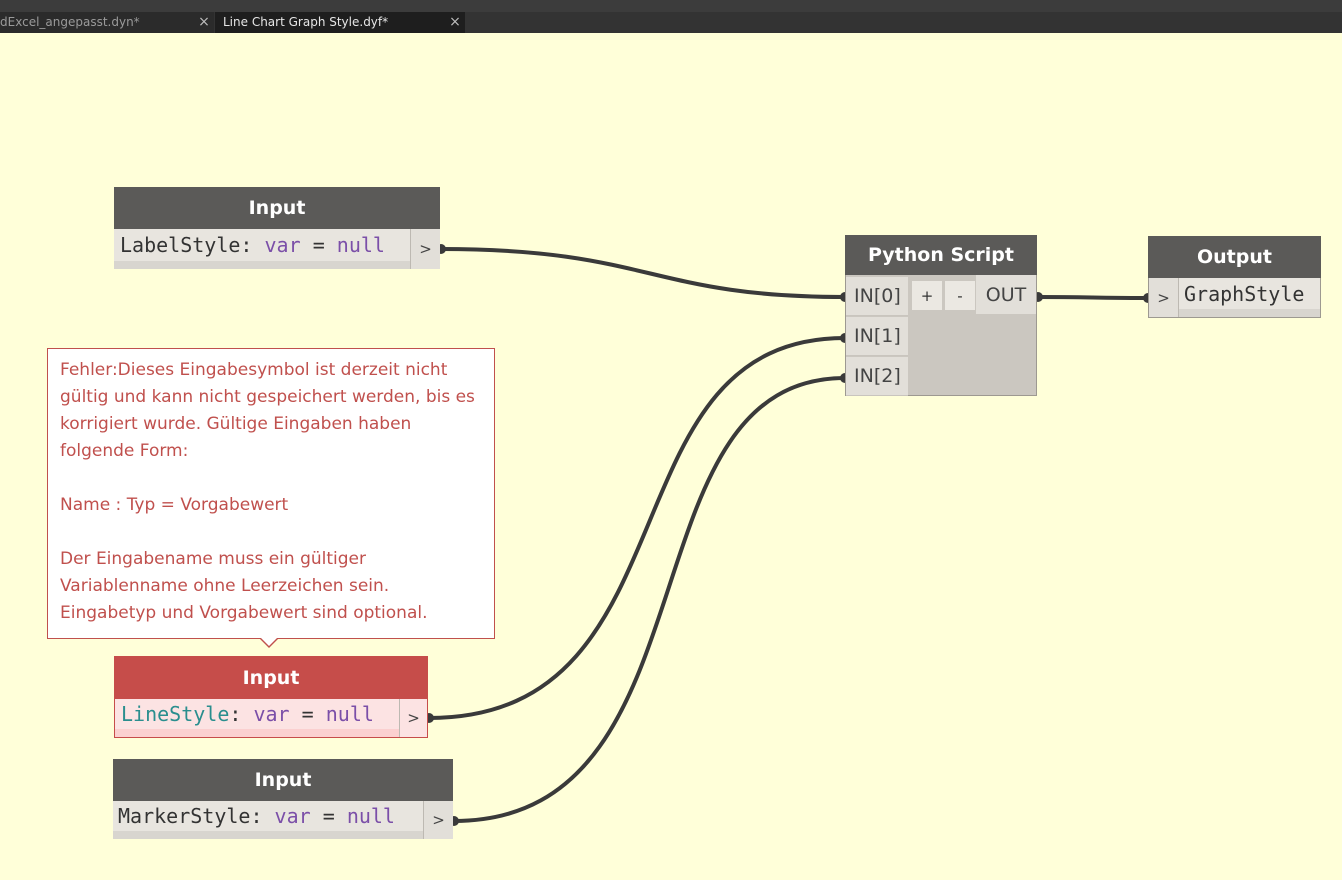 This screenshot has width=1342, height=880. What do you see at coordinates (877, 336) in the screenshot?
I see `input-port-in1: IN[1]` at bounding box center [877, 336].